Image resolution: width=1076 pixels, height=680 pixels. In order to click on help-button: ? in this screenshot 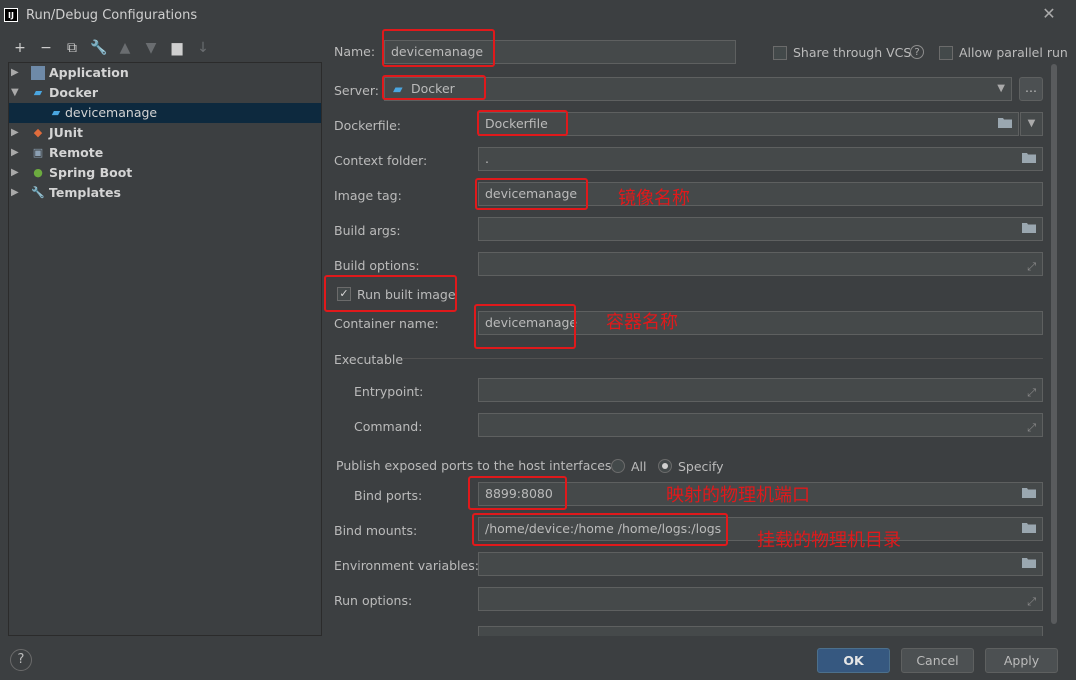, I will do `click(21, 660)`.